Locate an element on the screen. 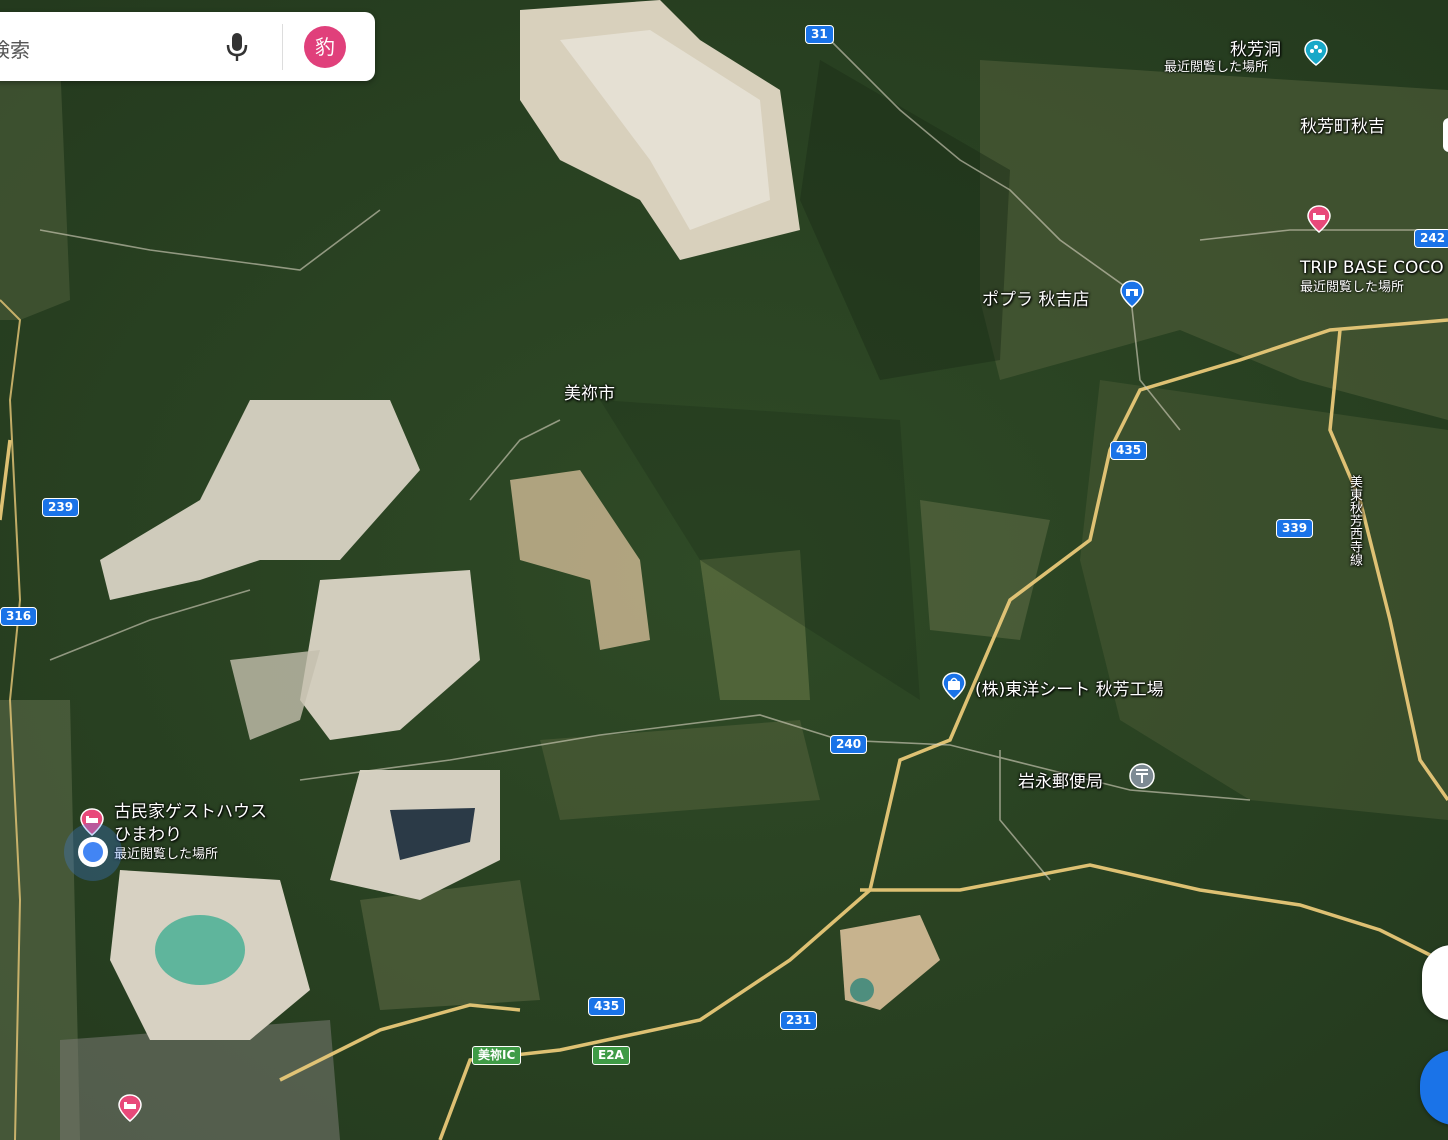  place-akiyoshi-town: 秋芳町秋吉 is located at coordinates (1342, 127).